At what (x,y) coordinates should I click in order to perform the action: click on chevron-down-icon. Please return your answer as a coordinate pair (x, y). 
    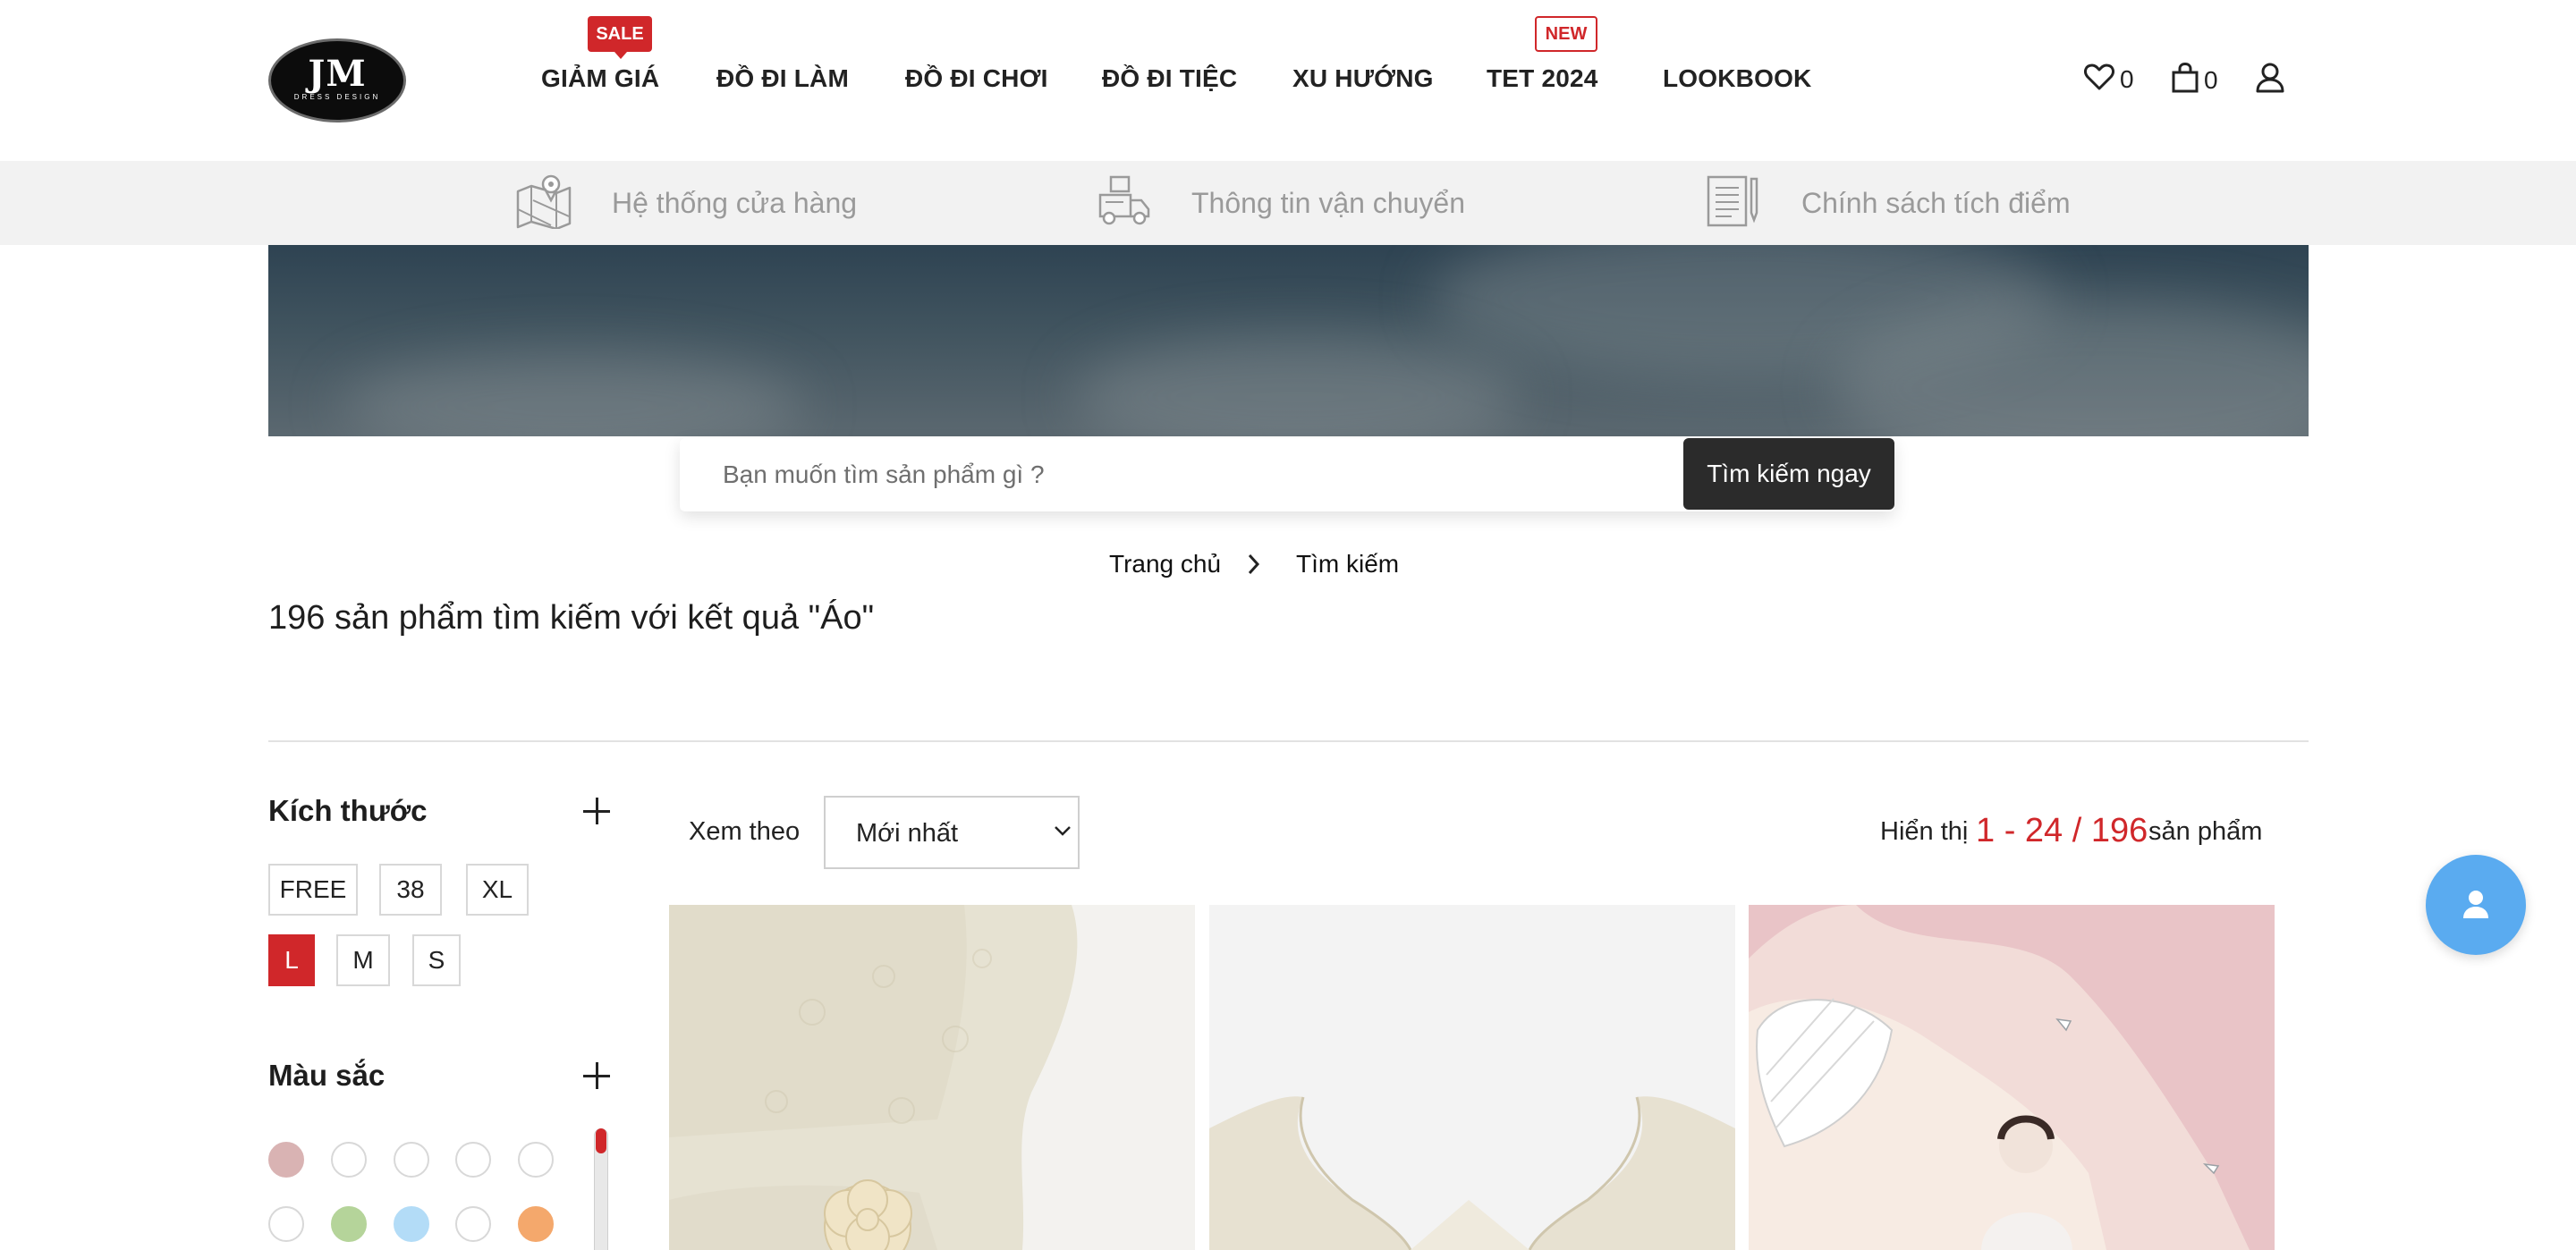
    Looking at the image, I should click on (1062, 833).